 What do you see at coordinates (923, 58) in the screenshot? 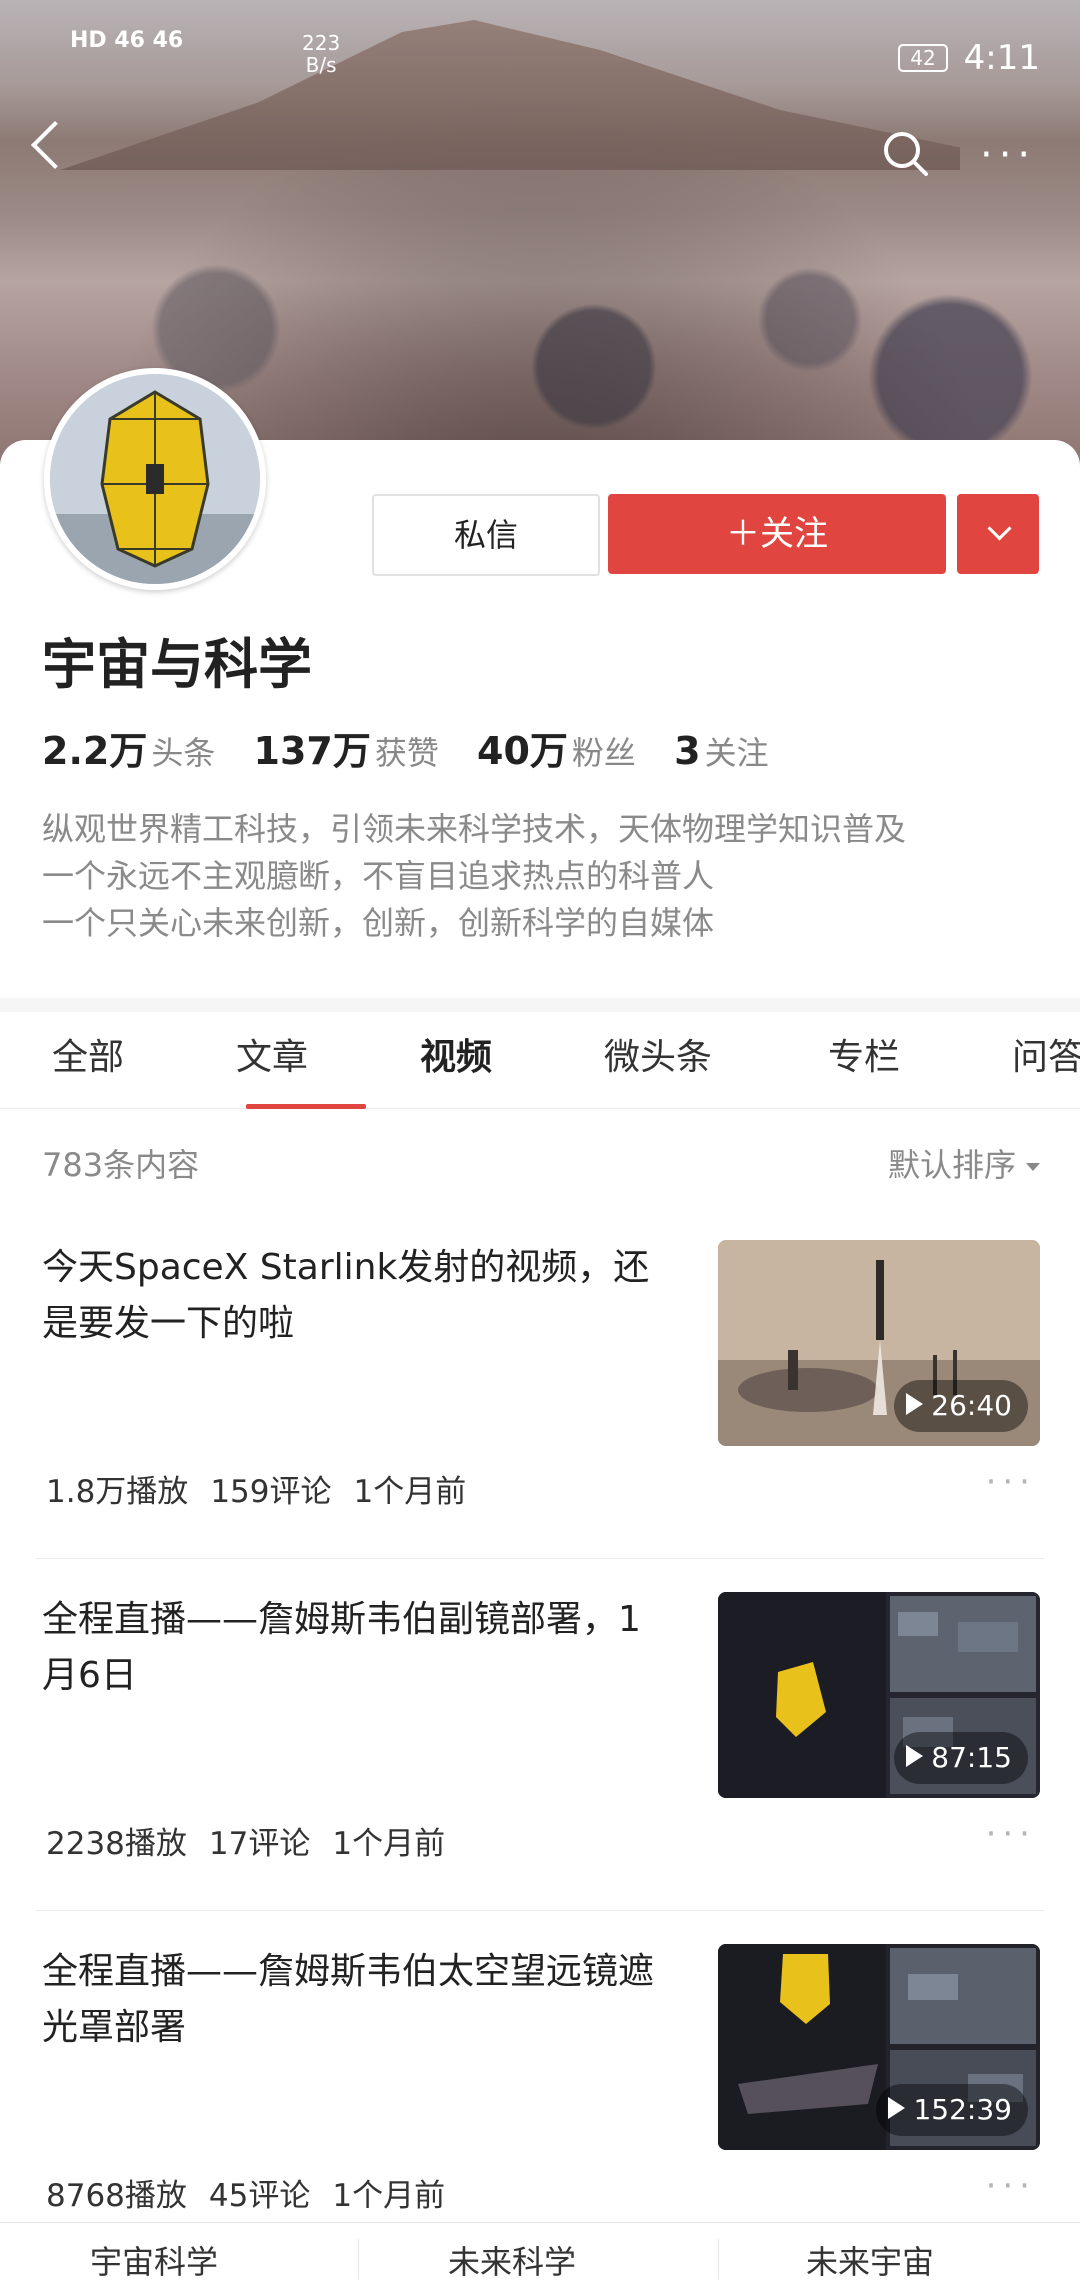
I see `battery-icon: 42` at bounding box center [923, 58].